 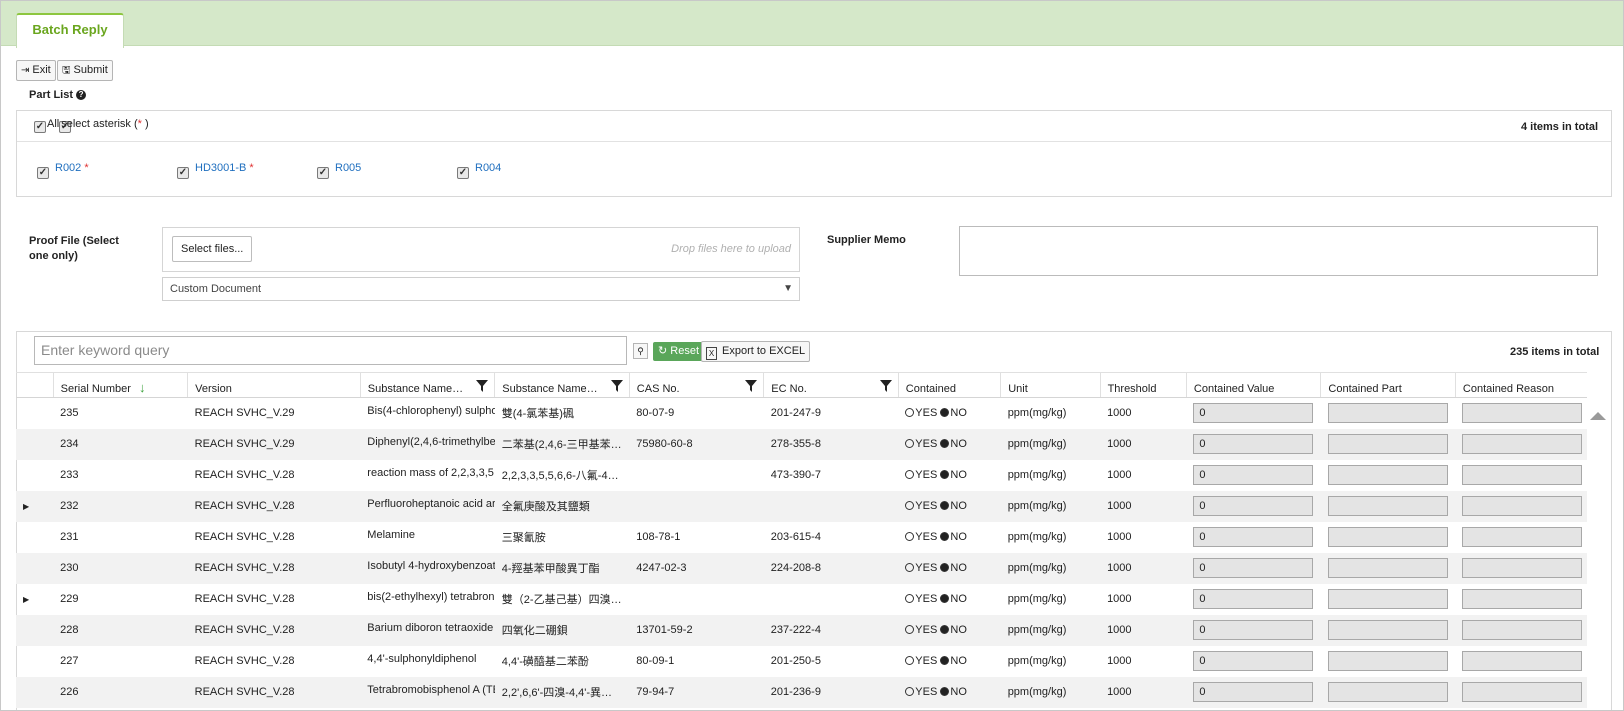 What do you see at coordinates (1143, 385) in the screenshot?
I see `col-threshold: Threshold` at bounding box center [1143, 385].